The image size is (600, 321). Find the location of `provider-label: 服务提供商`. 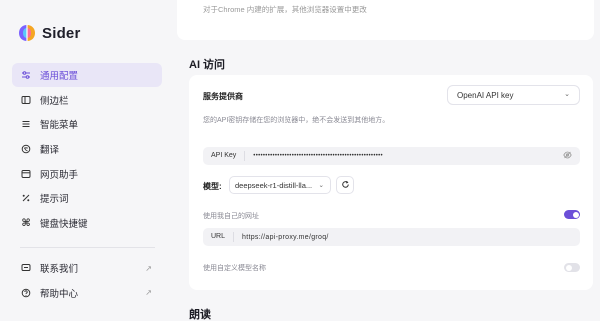

provider-label: 服务提供商 is located at coordinates (223, 96).